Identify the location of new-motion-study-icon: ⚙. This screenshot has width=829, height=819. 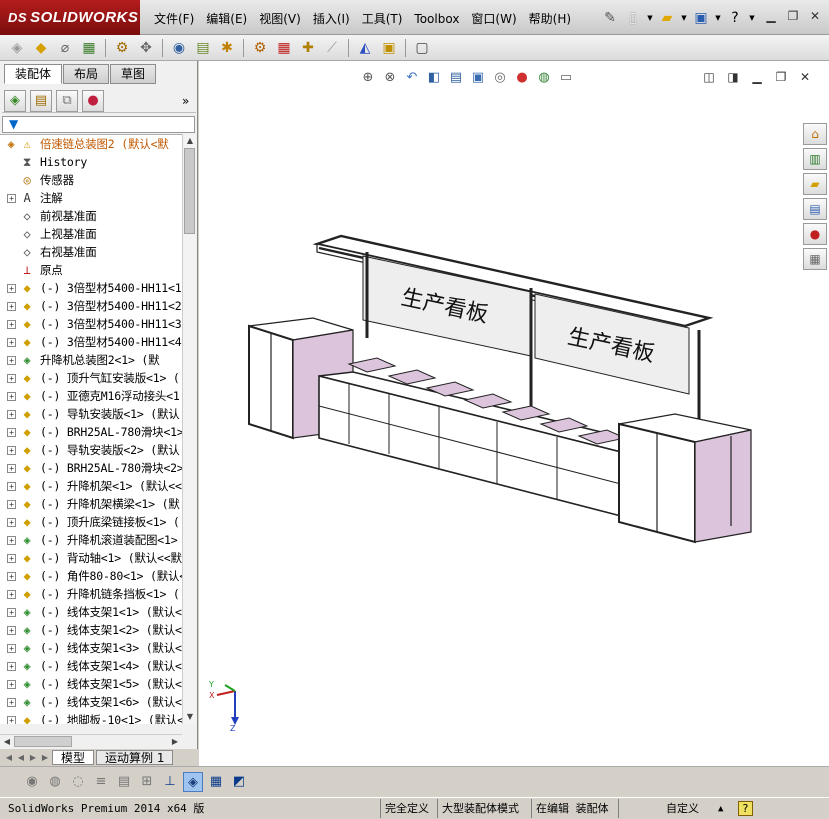
(260, 48).